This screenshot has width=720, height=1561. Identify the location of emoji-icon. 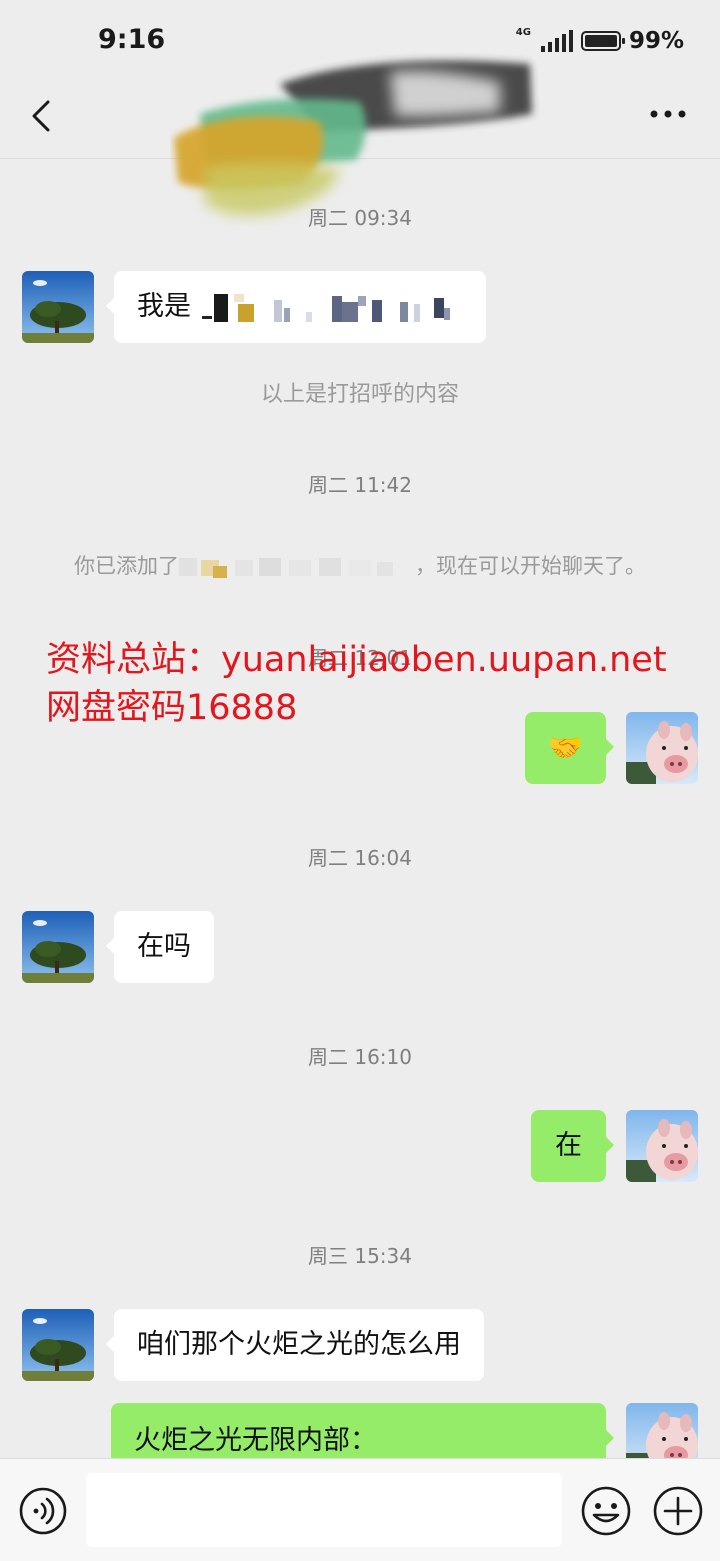
(606, 1511).